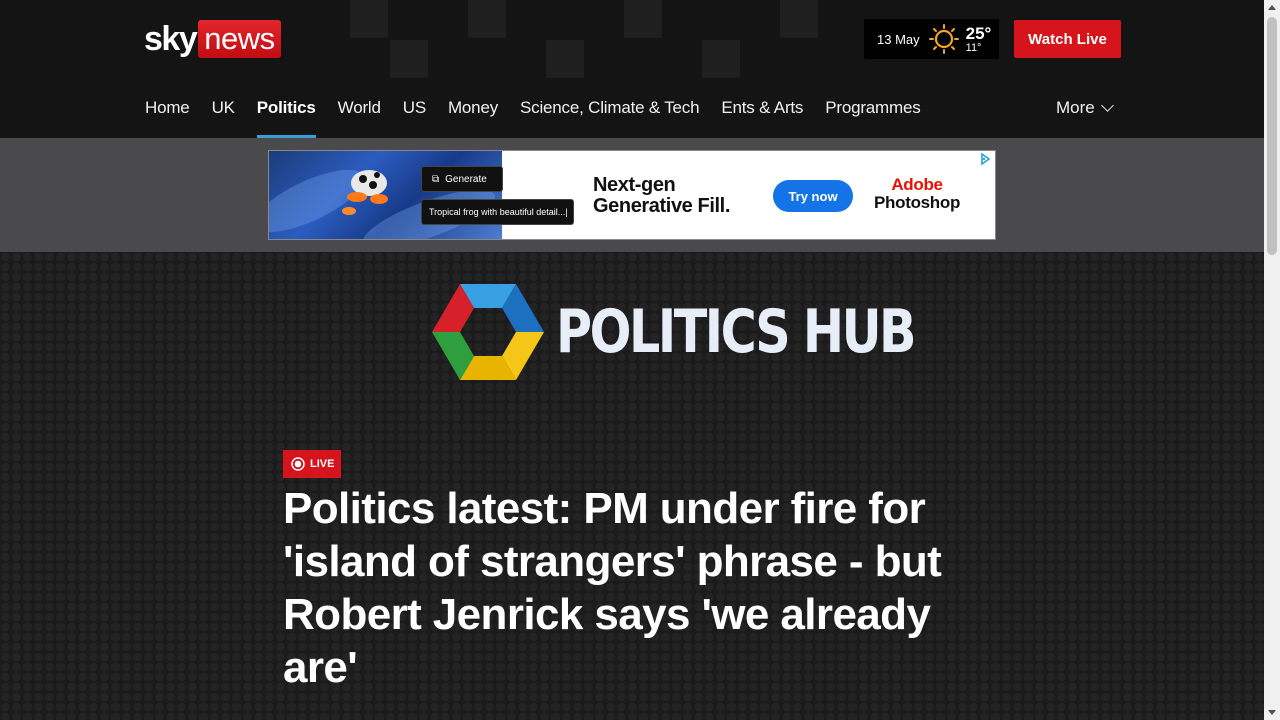  I want to click on nav-item-uk: UK, so click(223, 115).